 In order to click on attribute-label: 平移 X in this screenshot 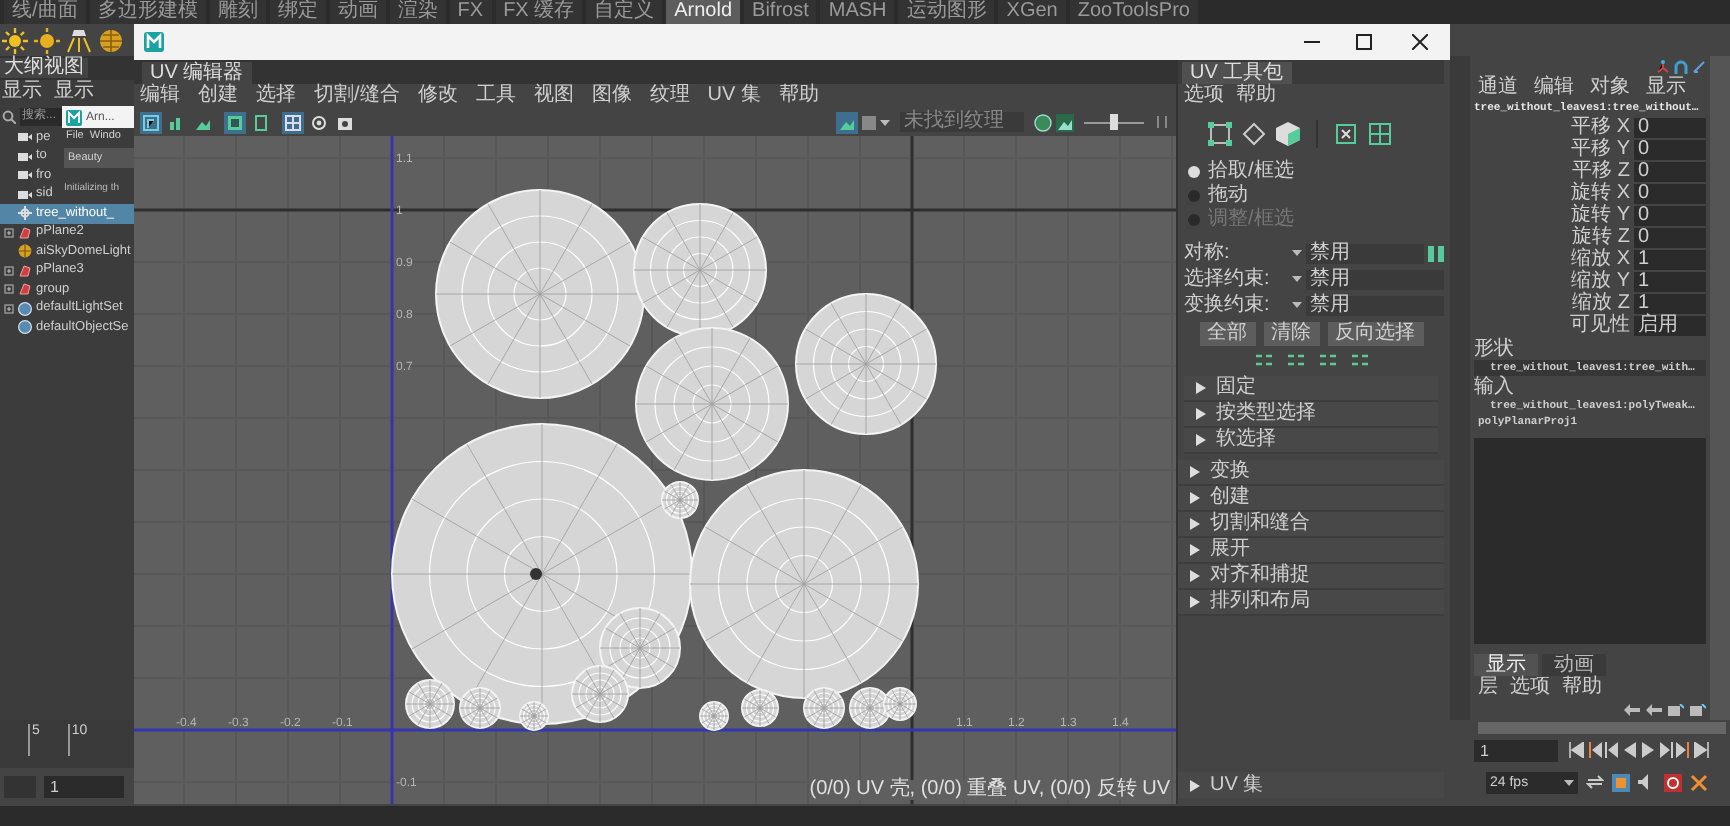, I will do `click(1600, 127)`.